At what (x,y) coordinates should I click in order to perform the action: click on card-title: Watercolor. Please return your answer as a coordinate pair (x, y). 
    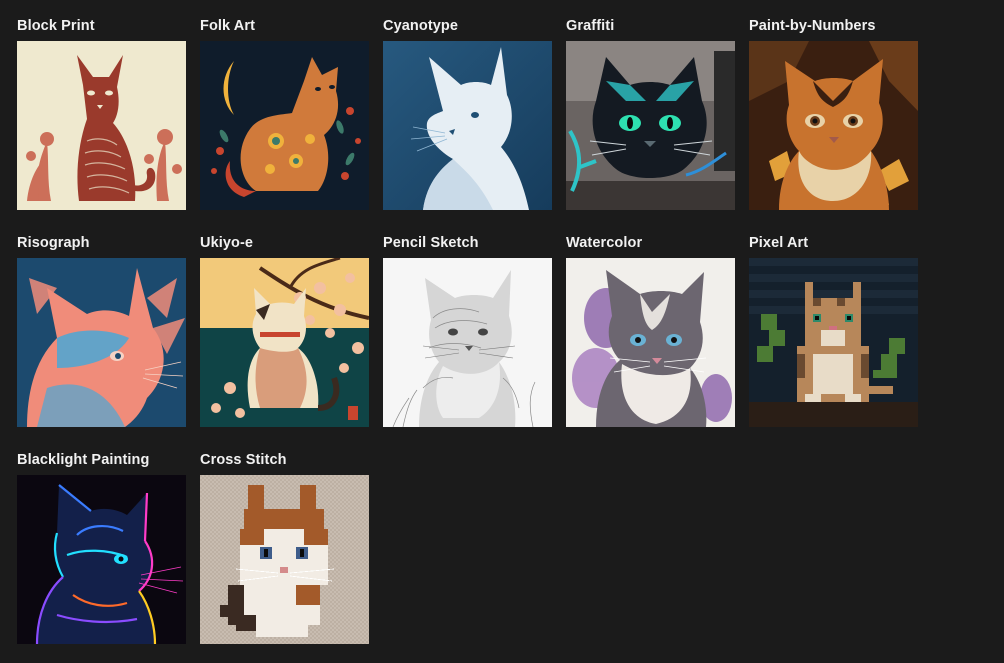
    Looking at the image, I should click on (604, 243).